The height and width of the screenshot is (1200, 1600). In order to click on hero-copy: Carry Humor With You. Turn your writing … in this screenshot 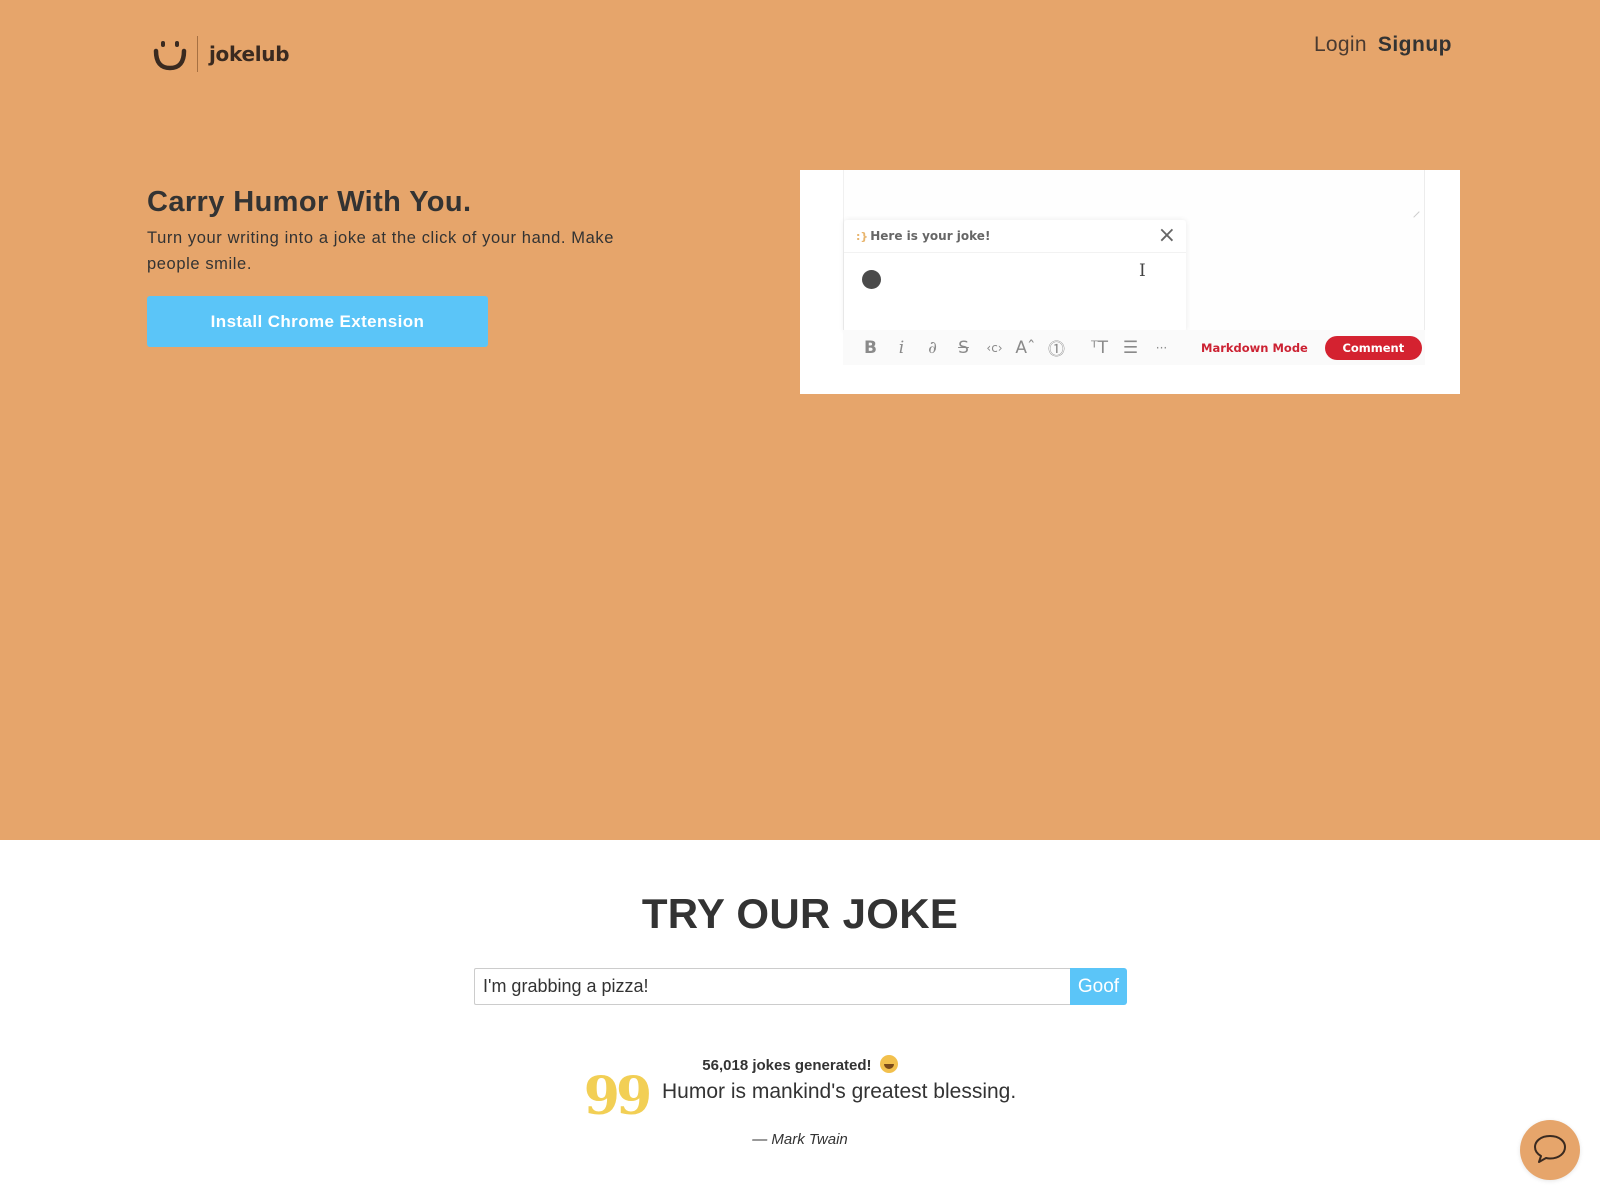, I will do `click(407, 266)`.